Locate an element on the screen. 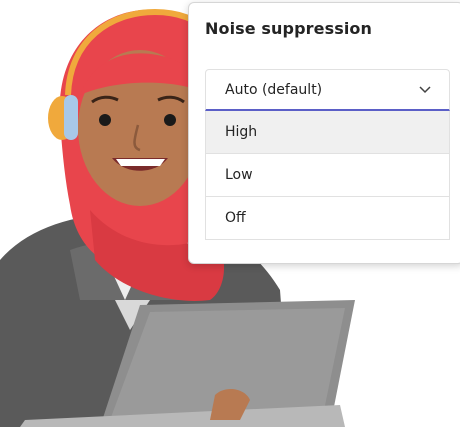 The image size is (460, 427). option-label: Off is located at coordinates (235, 218).